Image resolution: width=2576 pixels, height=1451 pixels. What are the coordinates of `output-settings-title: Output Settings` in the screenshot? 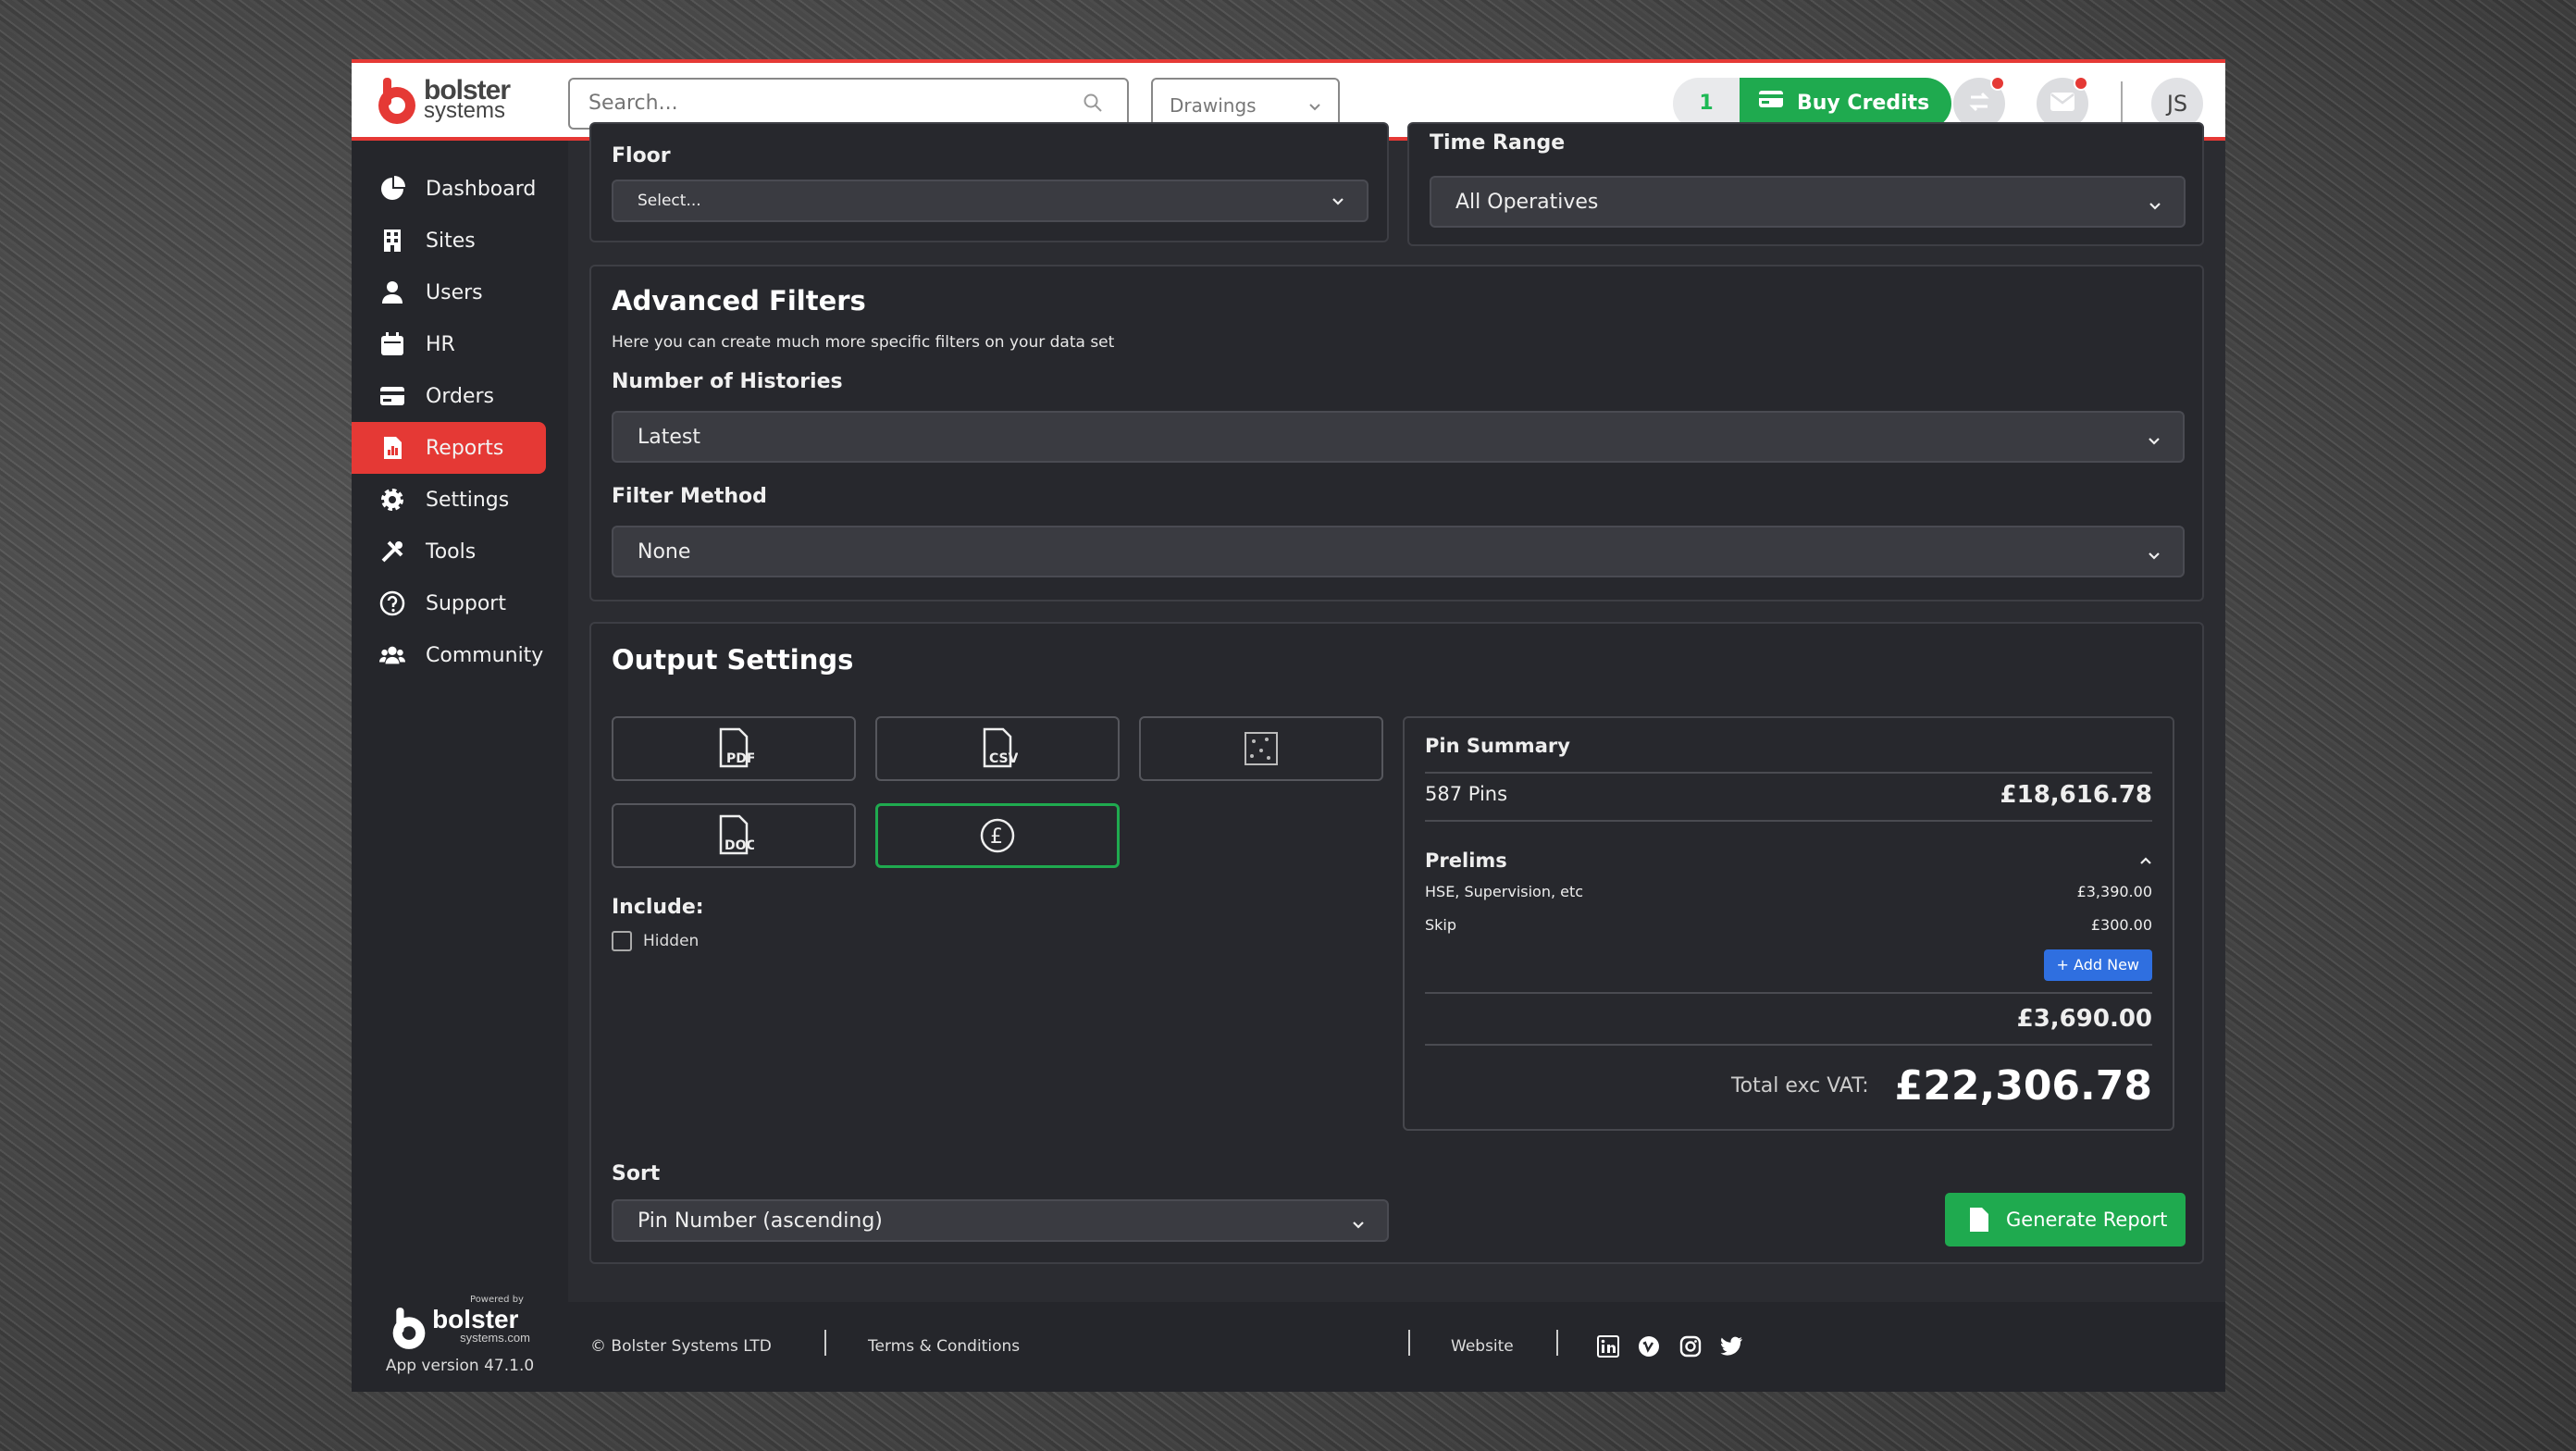 It's located at (733, 660).